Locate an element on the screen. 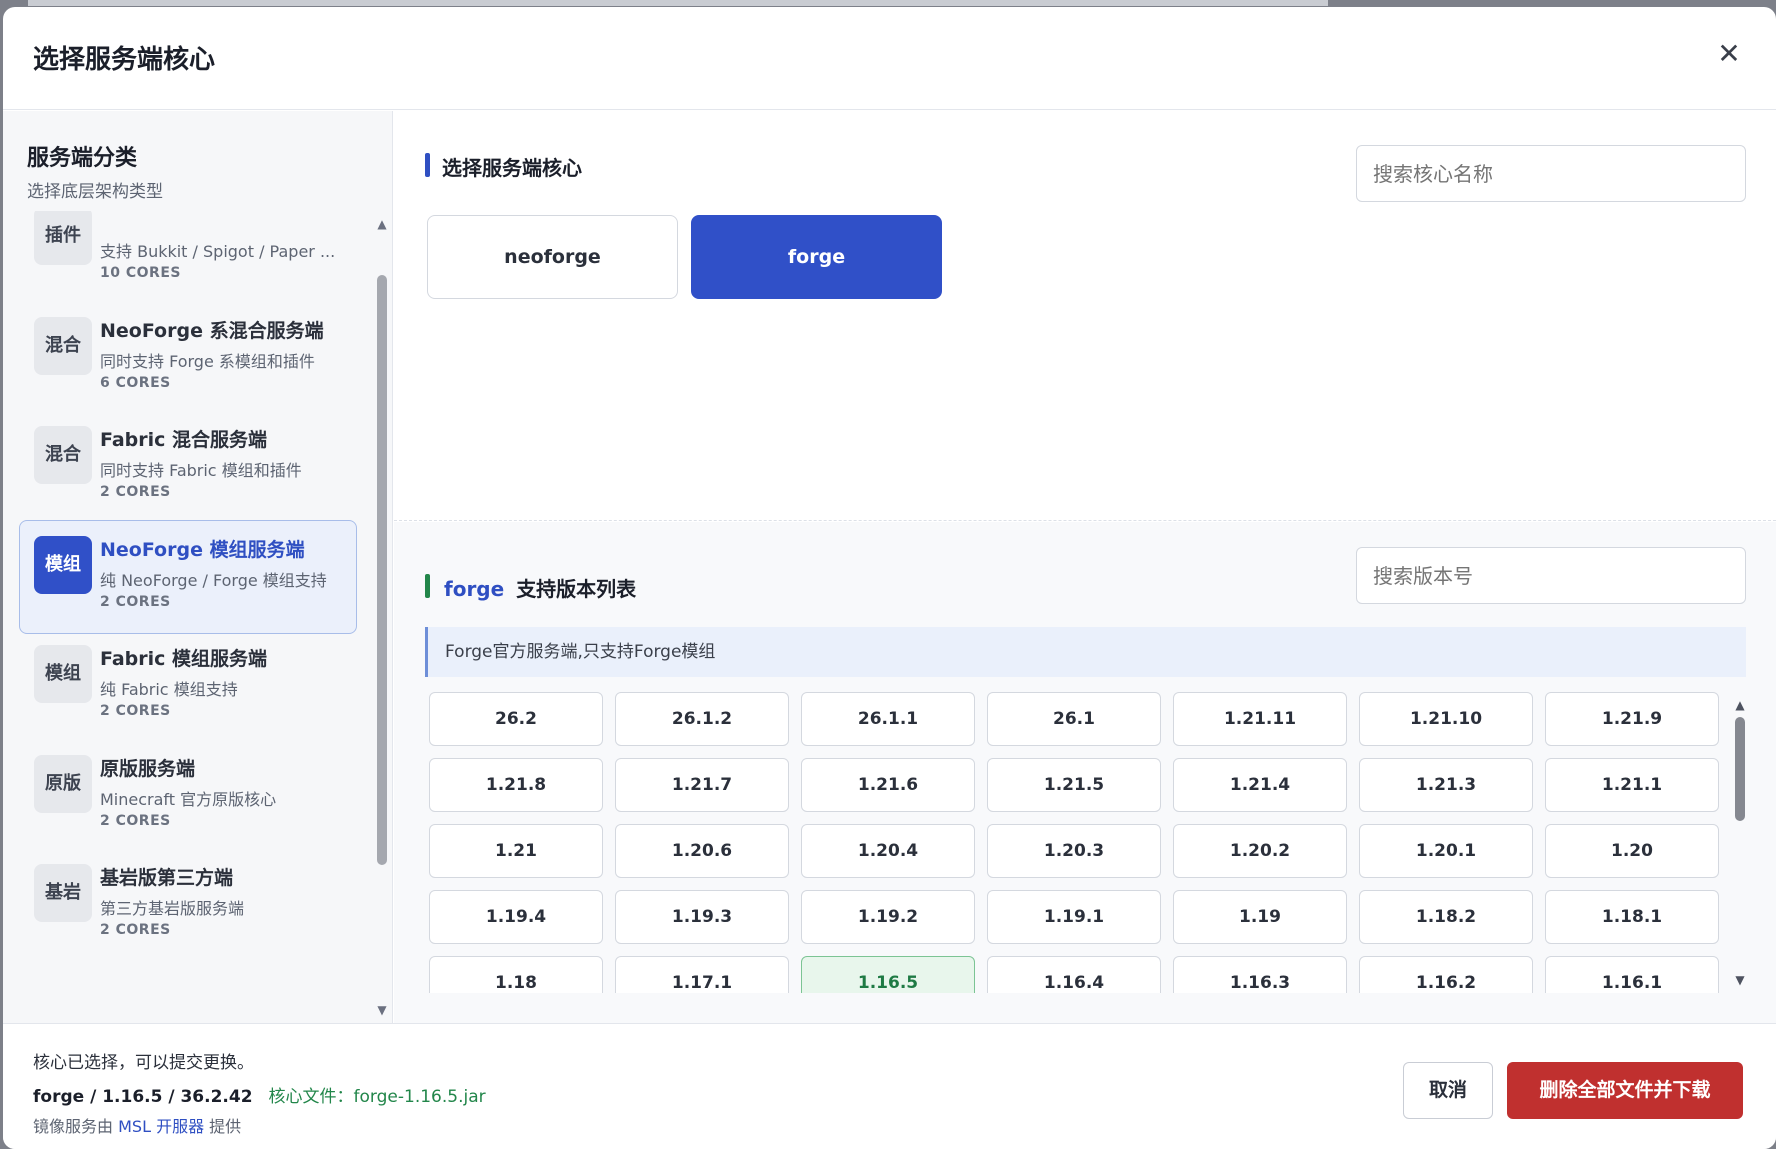 This screenshot has height=1149, width=1776. version-option: 26.1 is located at coordinates (1074, 719).